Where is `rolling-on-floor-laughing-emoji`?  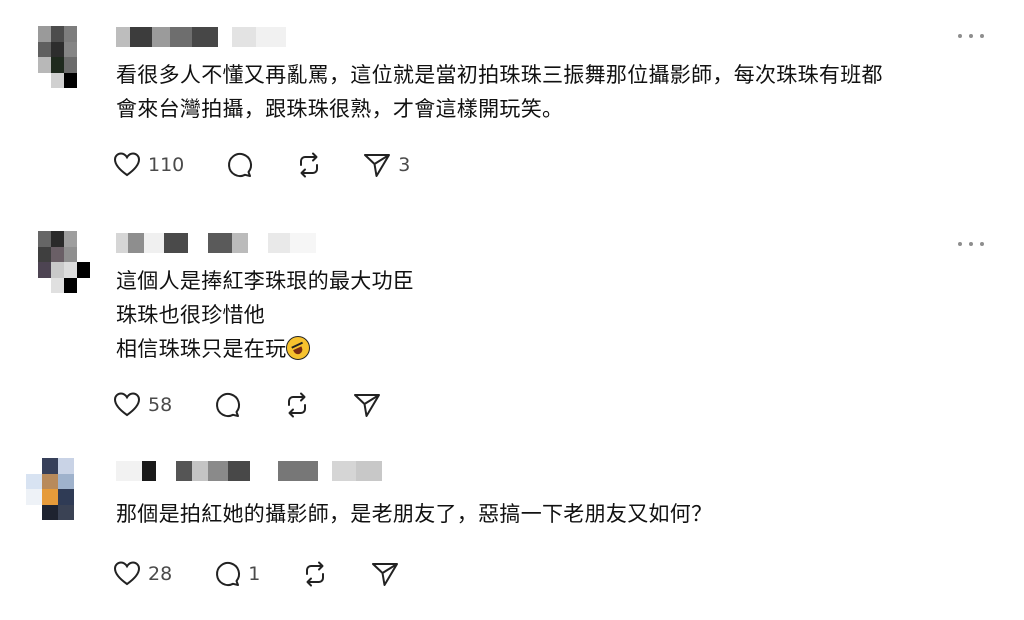 rolling-on-floor-laughing-emoji is located at coordinates (298, 348).